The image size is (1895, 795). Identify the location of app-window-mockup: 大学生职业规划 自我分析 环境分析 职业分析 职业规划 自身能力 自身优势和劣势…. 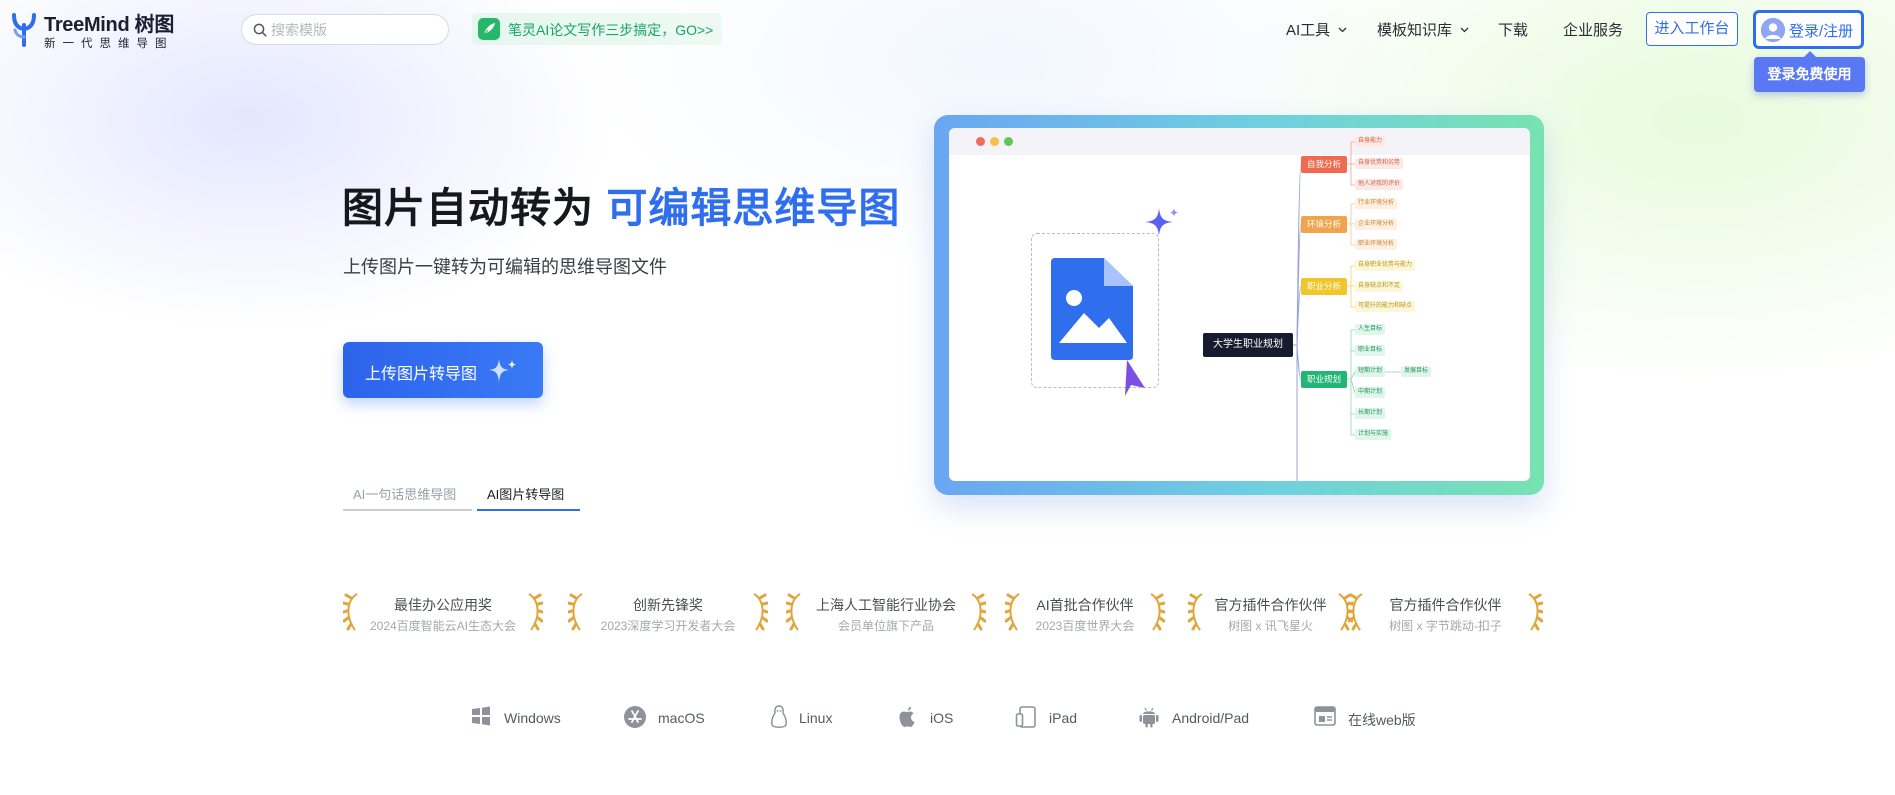
(1239, 304).